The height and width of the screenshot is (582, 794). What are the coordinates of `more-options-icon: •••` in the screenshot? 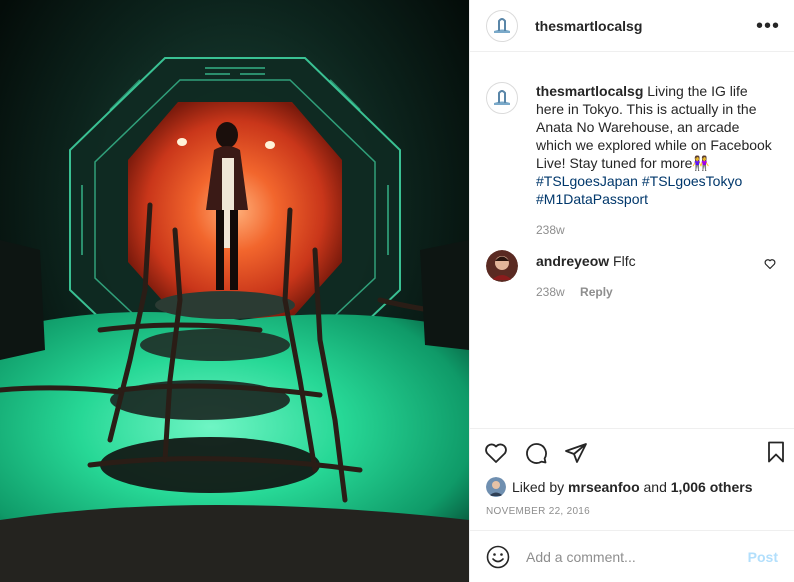 It's located at (768, 26).